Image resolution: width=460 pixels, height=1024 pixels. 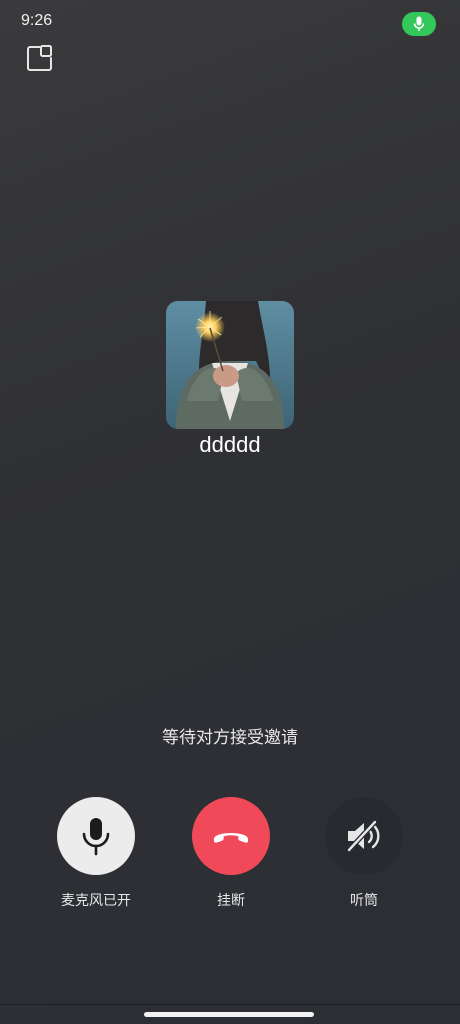 I want to click on speaker-label: 听筒, so click(x=364, y=901).